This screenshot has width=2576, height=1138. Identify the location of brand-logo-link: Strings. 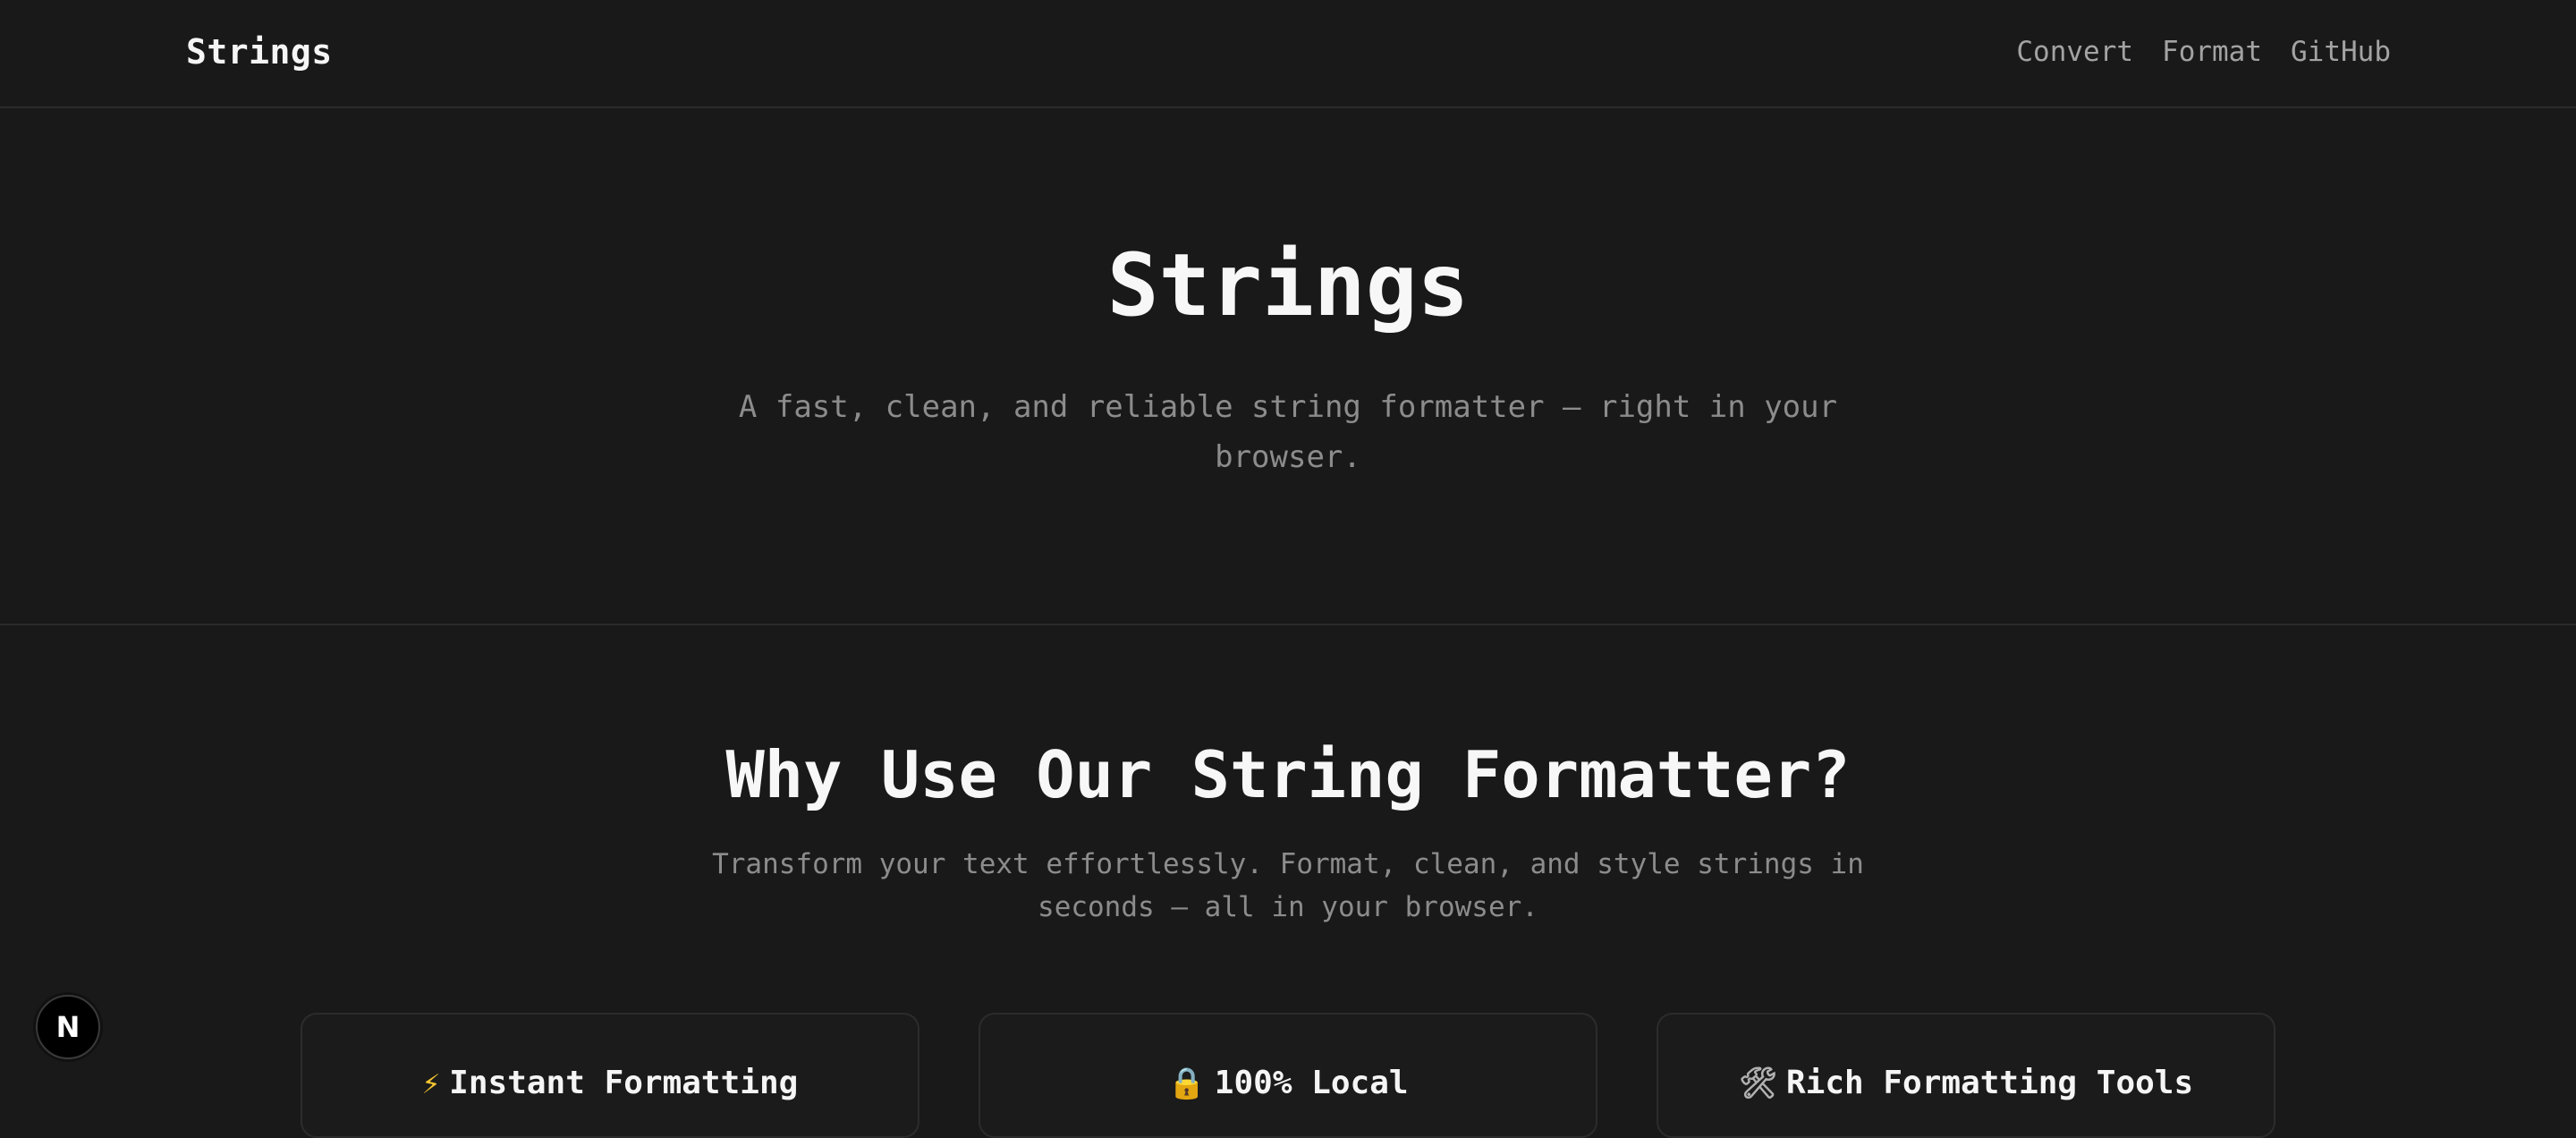
(259, 52).